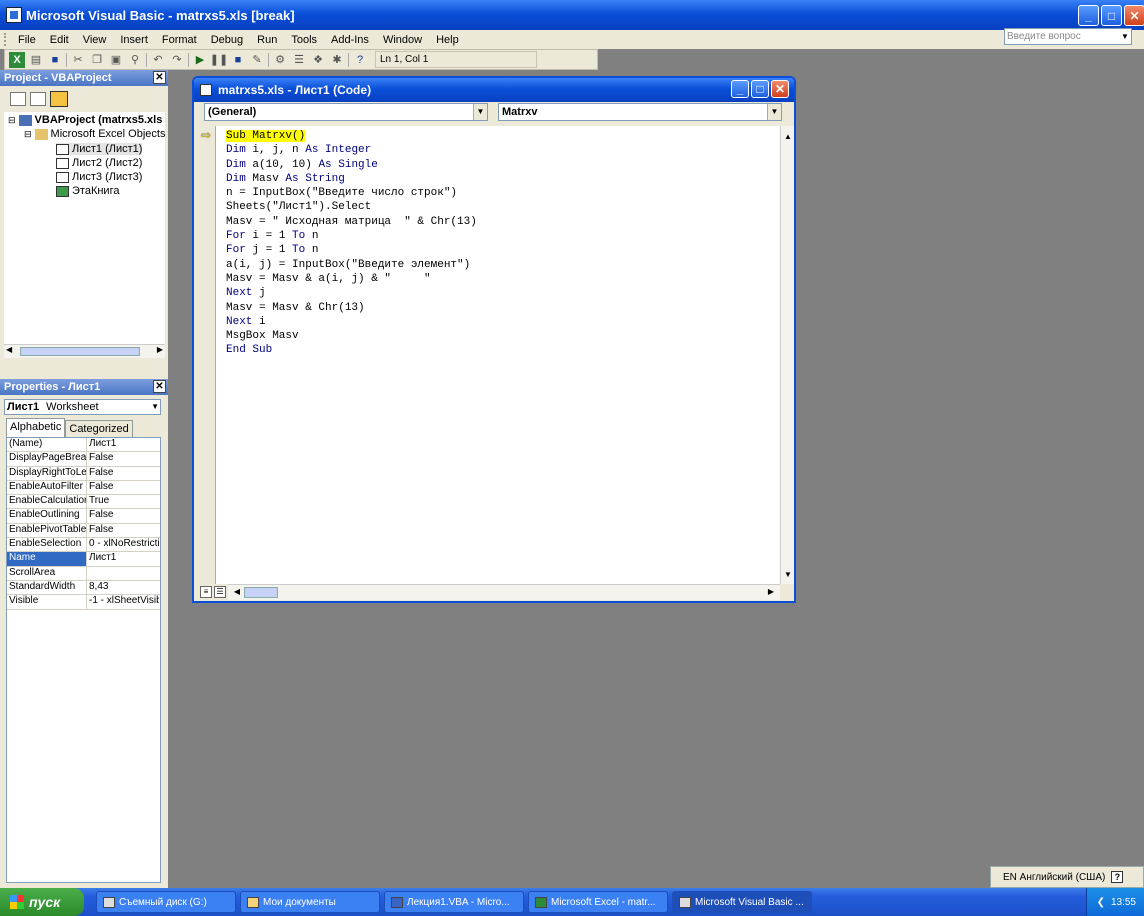 The height and width of the screenshot is (916, 1144). Describe the element at coordinates (27, 40) in the screenshot. I see `menu-file: File` at that location.